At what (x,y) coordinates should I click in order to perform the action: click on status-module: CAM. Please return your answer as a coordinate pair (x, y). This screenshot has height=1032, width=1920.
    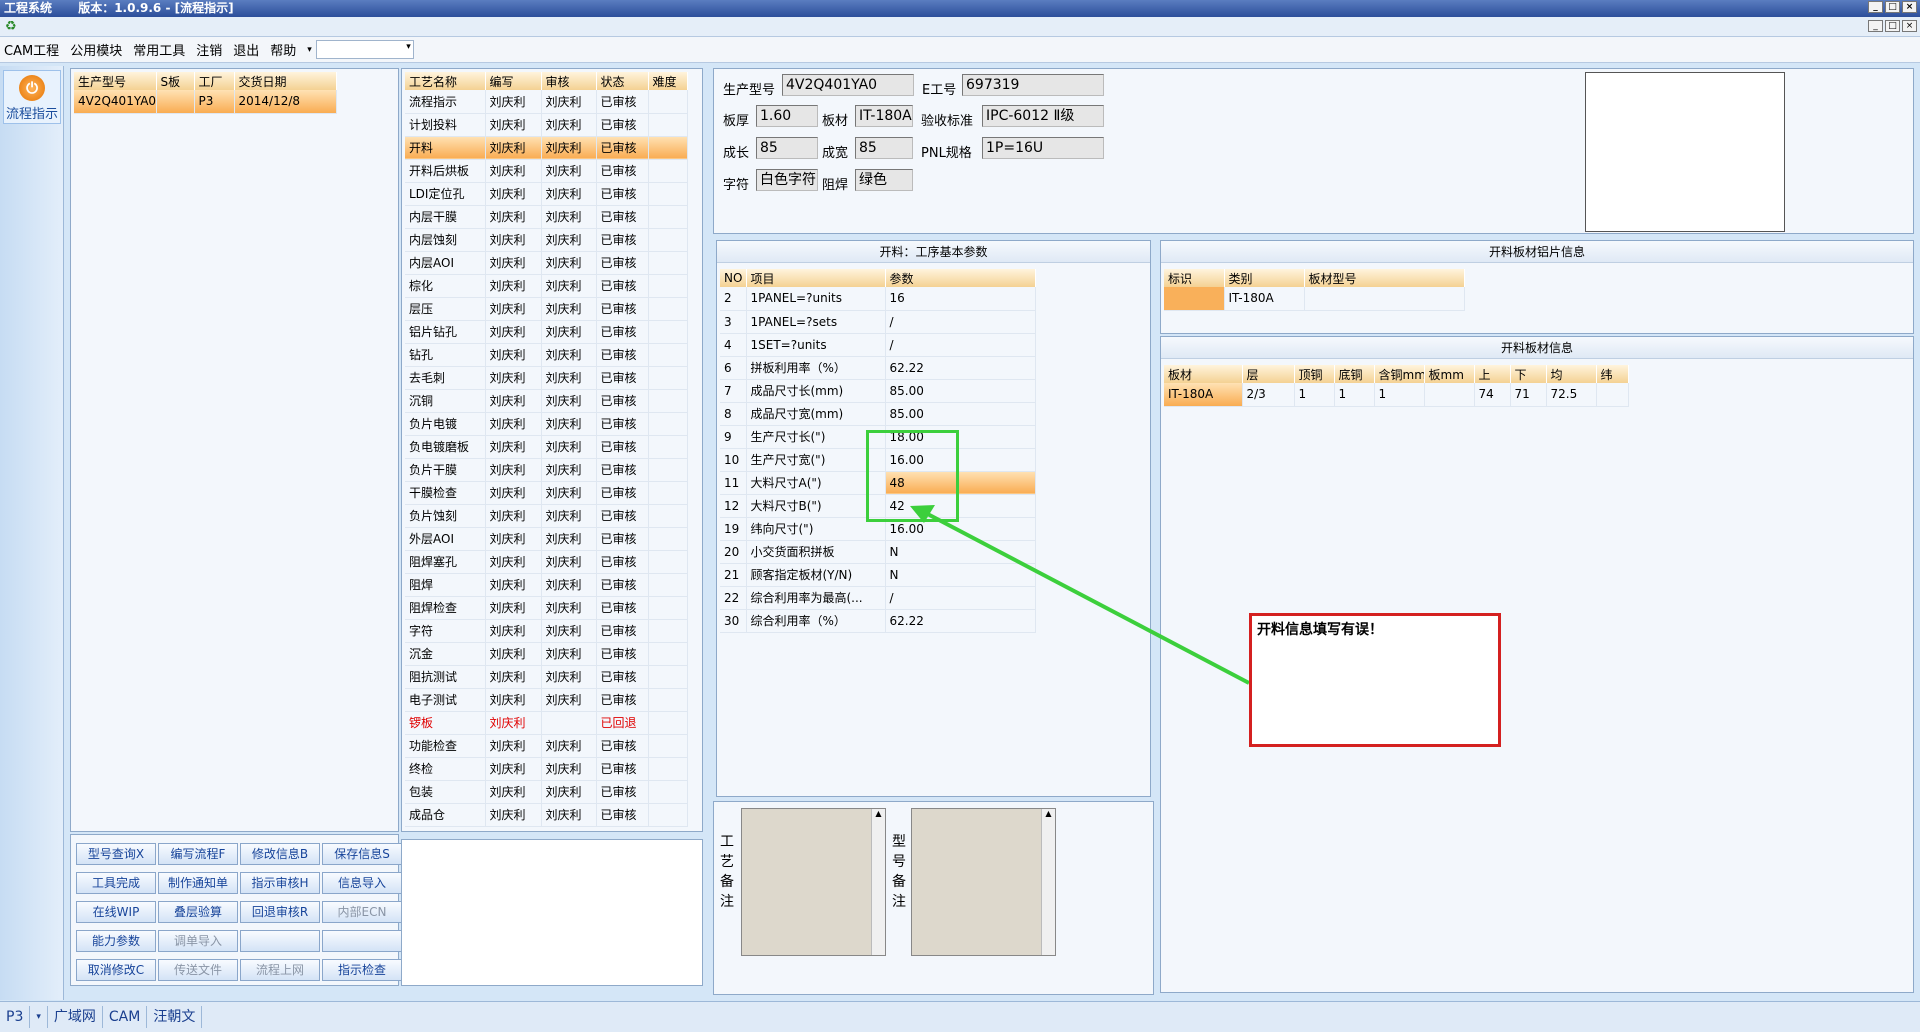
    Looking at the image, I should click on (125, 1017).